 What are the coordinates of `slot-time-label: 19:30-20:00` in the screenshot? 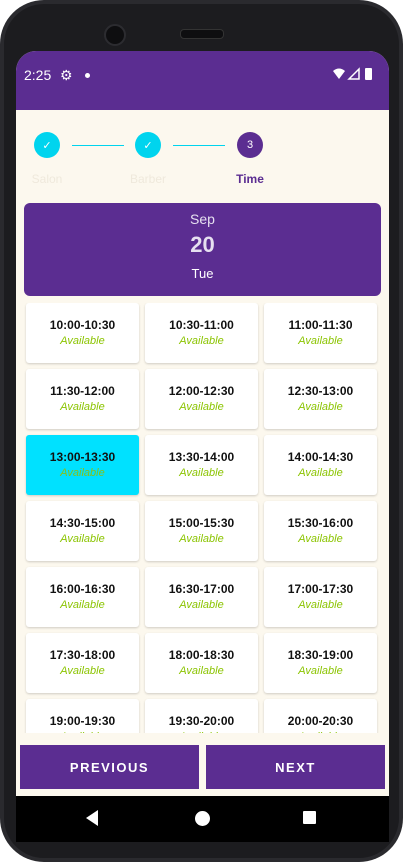 It's located at (201, 721).